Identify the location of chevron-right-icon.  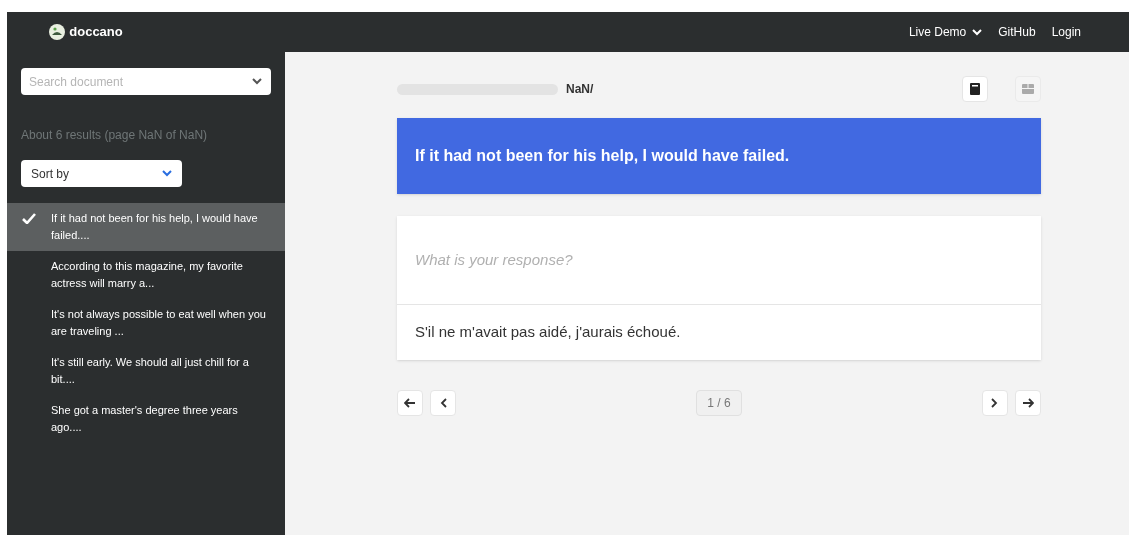
(995, 403).